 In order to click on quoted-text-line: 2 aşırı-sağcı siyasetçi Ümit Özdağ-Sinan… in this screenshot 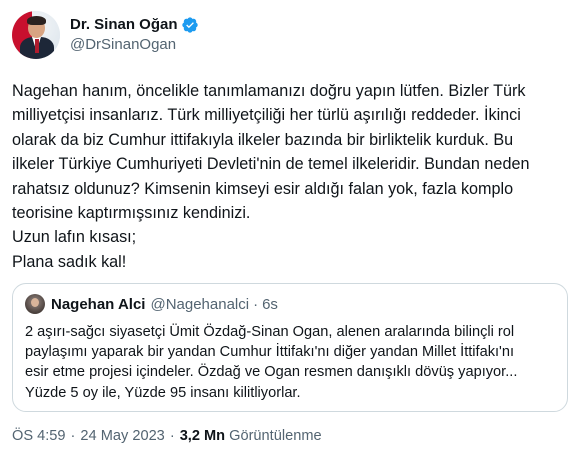, I will do `click(270, 332)`.